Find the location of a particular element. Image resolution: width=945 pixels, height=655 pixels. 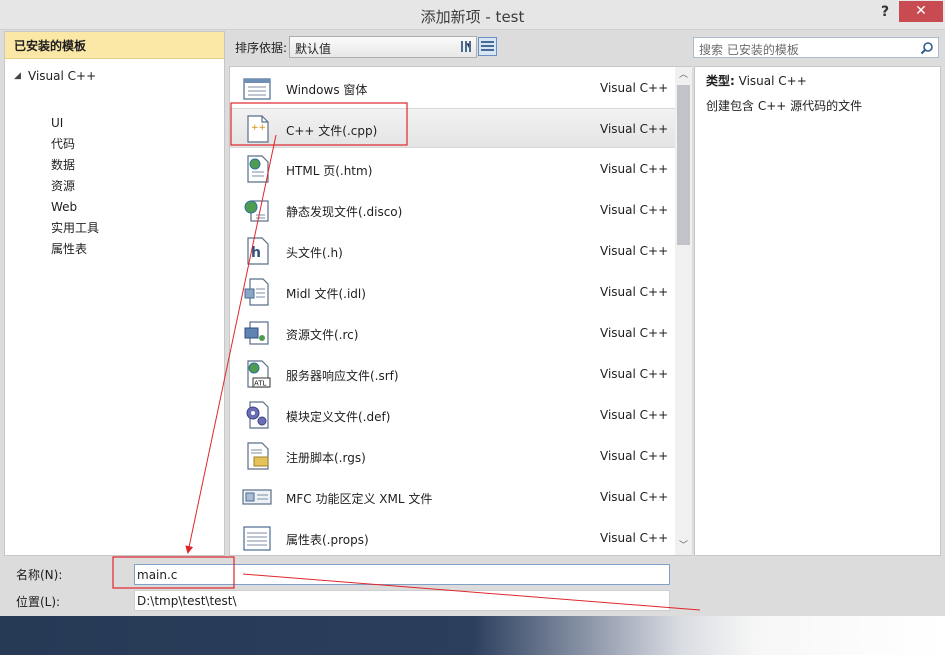

template-type-value: Visual C++ is located at coordinates (772, 81).